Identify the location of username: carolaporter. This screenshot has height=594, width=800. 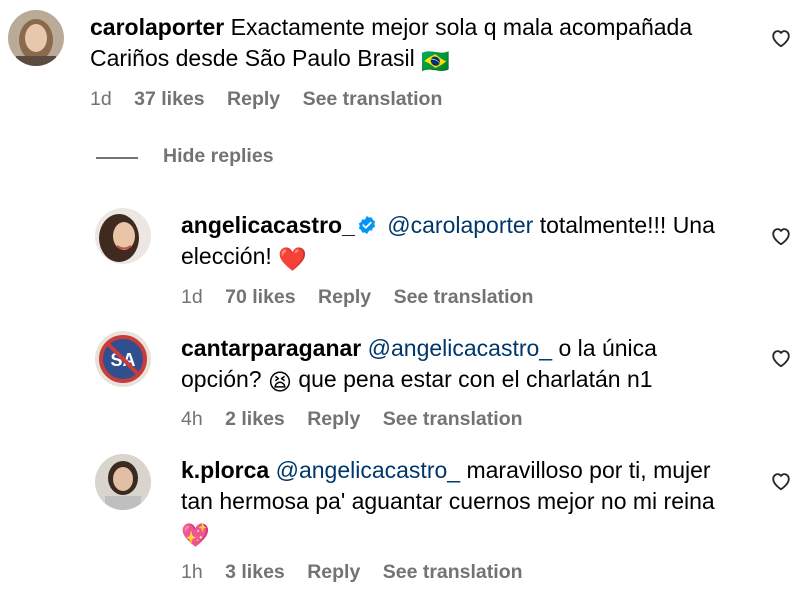
(157, 27).